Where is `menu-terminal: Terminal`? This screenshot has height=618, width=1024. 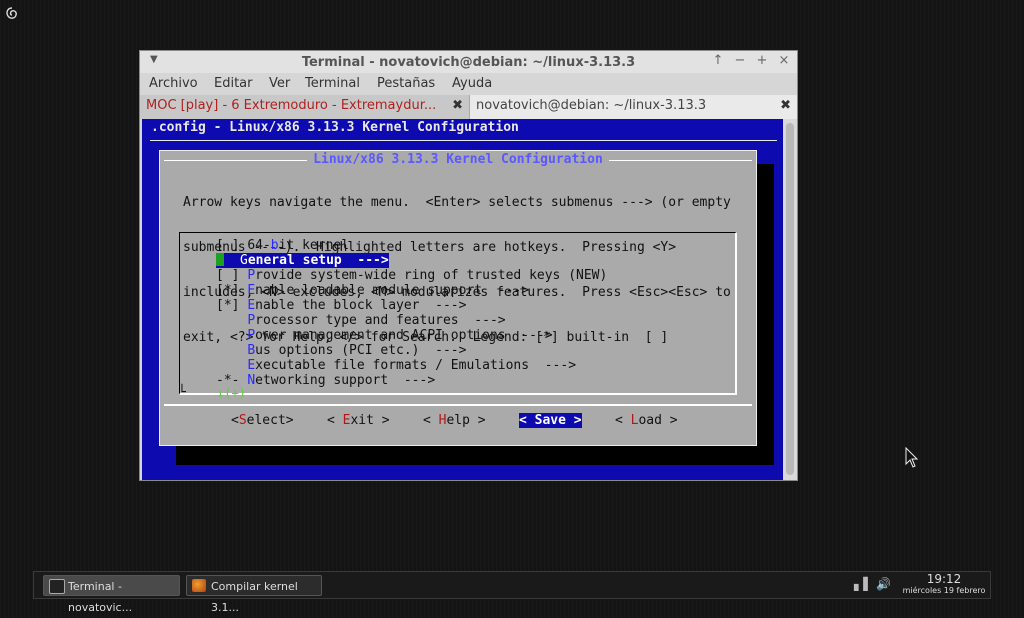
menu-terminal: Terminal is located at coordinates (332, 83).